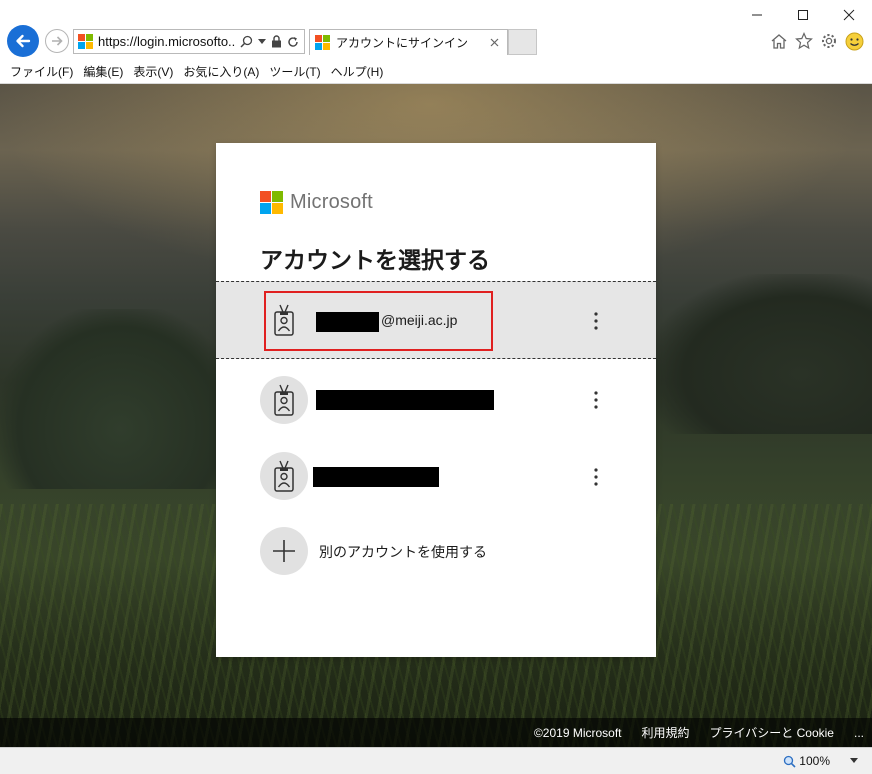 This screenshot has width=872, height=774. I want to click on site-favicon-icon, so click(85, 41).